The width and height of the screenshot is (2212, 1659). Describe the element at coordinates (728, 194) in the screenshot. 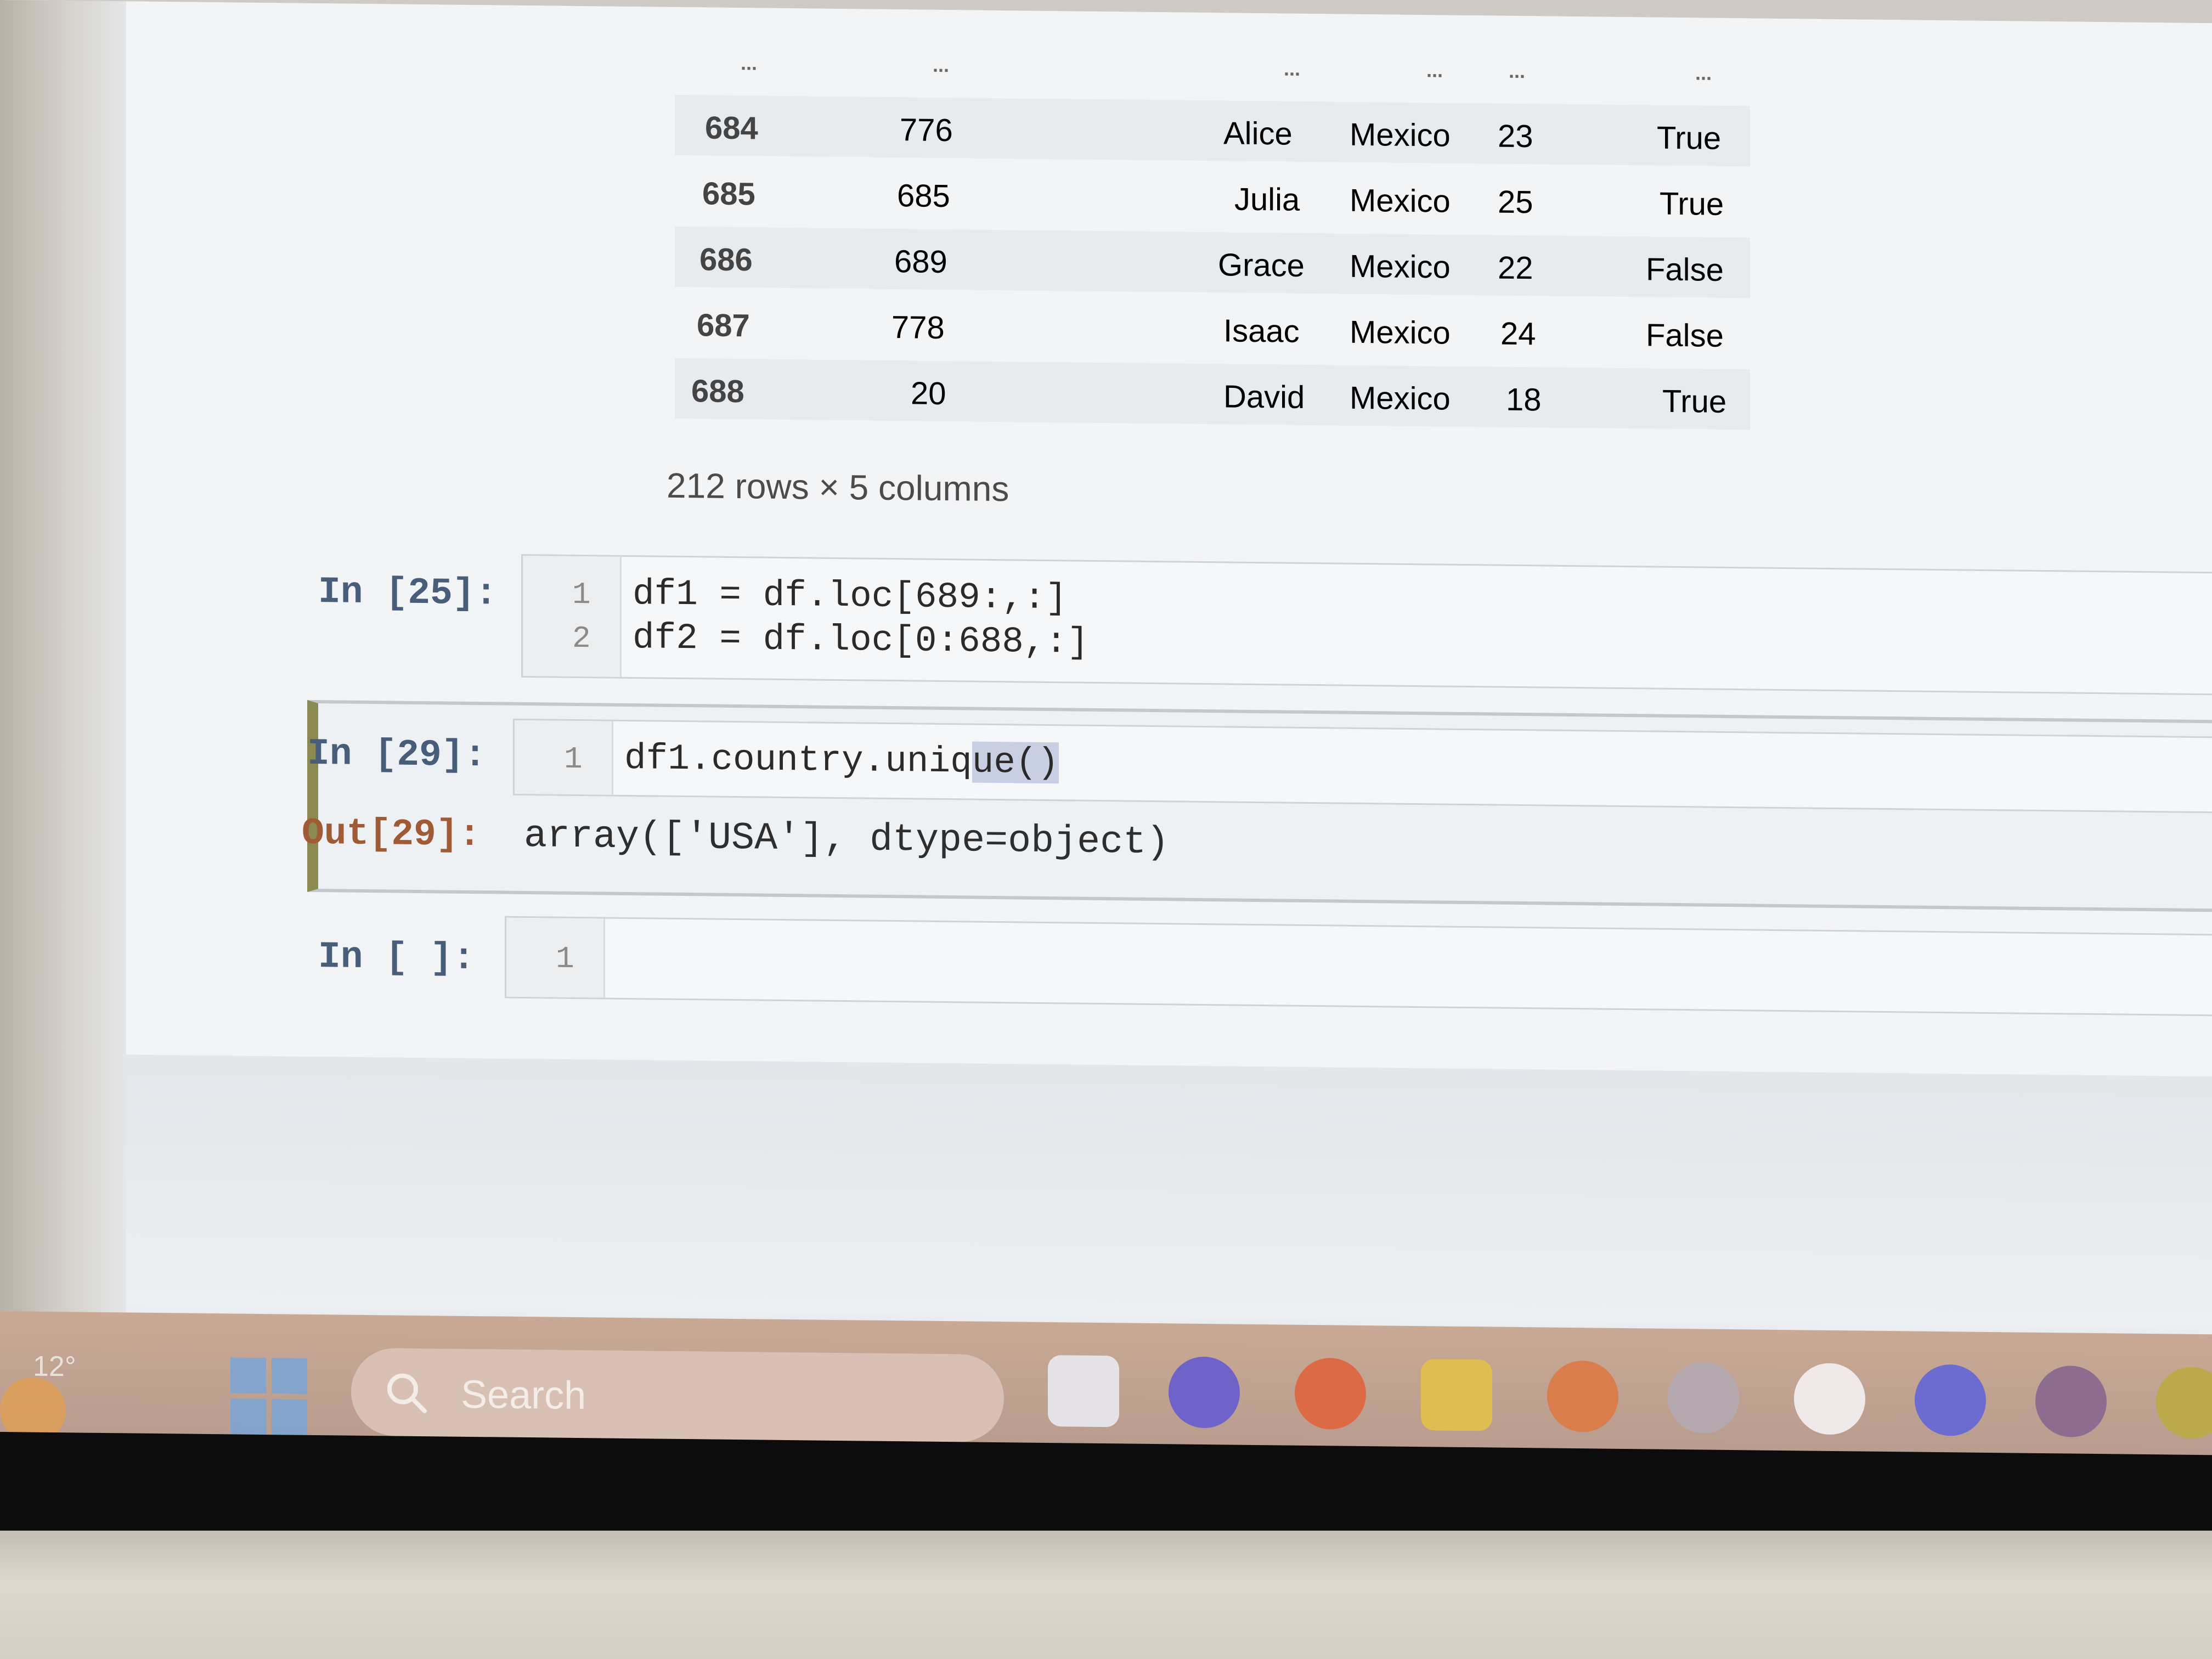

I see `row-index: 685` at that location.